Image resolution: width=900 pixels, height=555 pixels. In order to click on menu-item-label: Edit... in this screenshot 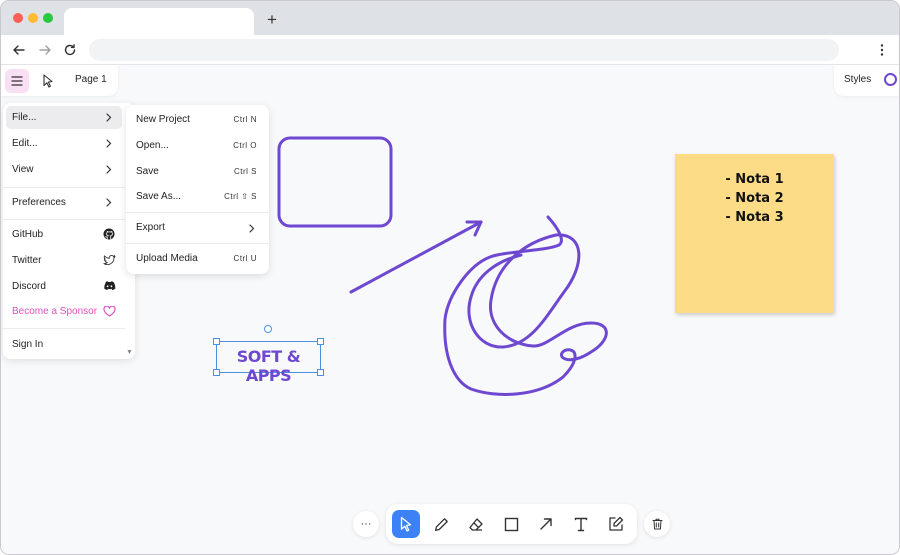, I will do `click(25, 143)`.